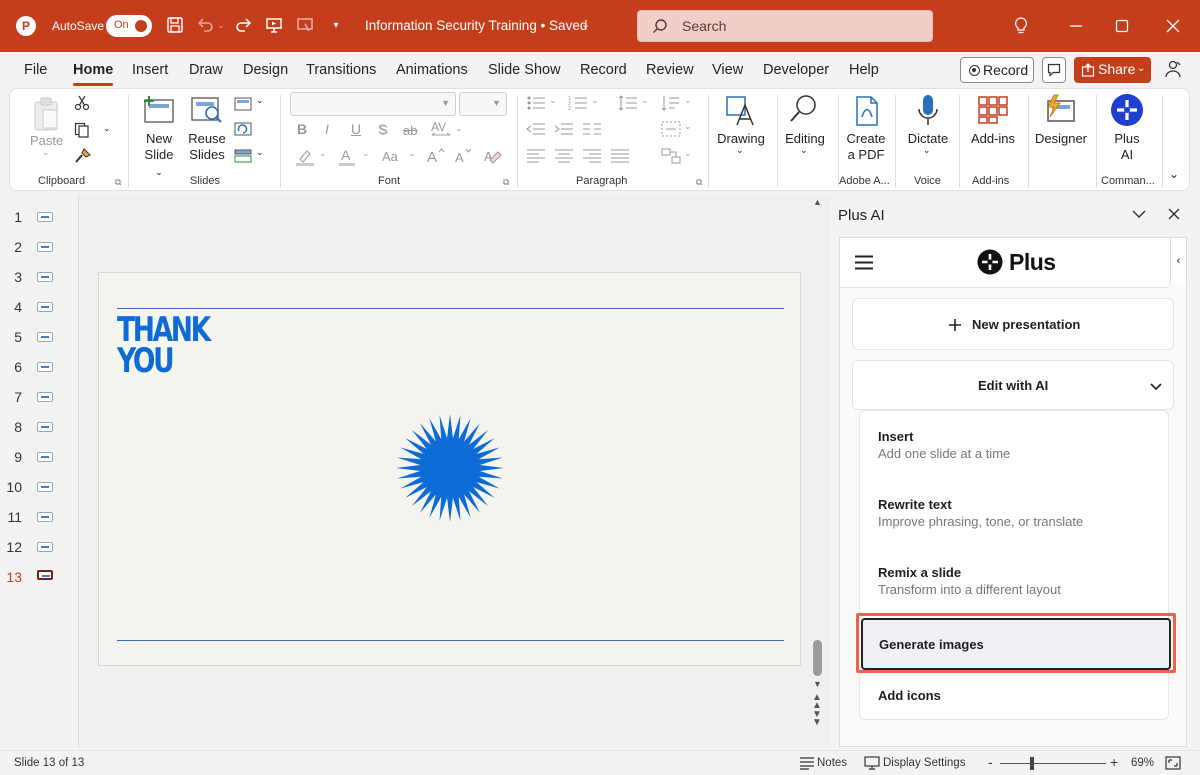 The image size is (1200, 775). What do you see at coordinates (243, 157) in the screenshot?
I see `section-icon` at bounding box center [243, 157].